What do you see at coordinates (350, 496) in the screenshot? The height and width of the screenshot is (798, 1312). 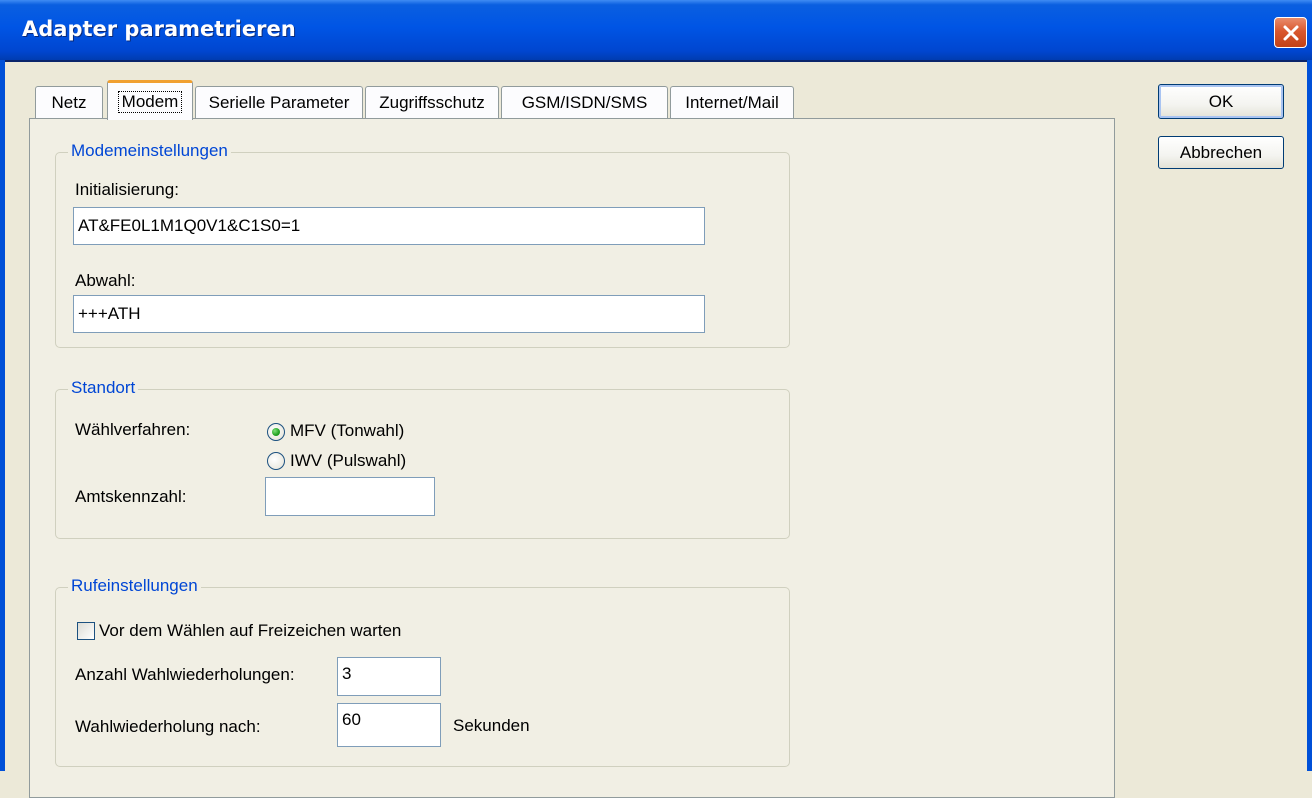 I see `outside-line-input` at bounding box center [350, 496].